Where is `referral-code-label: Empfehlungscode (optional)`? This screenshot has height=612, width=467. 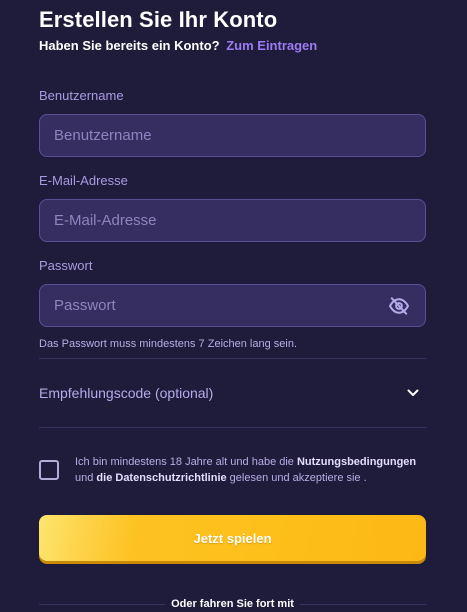
referral-code-label: Empfehlungscode (optional) is located at coordinates (126, 393).